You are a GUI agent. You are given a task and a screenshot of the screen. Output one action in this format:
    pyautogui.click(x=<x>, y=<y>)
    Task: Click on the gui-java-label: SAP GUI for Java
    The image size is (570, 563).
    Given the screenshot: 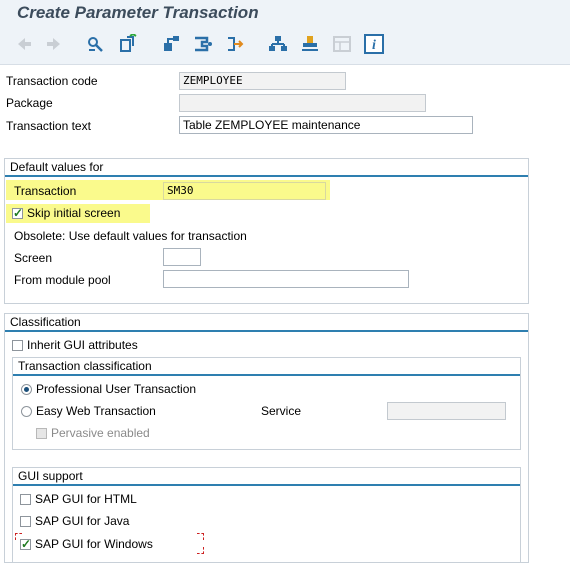 What is the action you would take?
    pyautogui.click(x=82, y=521)
    